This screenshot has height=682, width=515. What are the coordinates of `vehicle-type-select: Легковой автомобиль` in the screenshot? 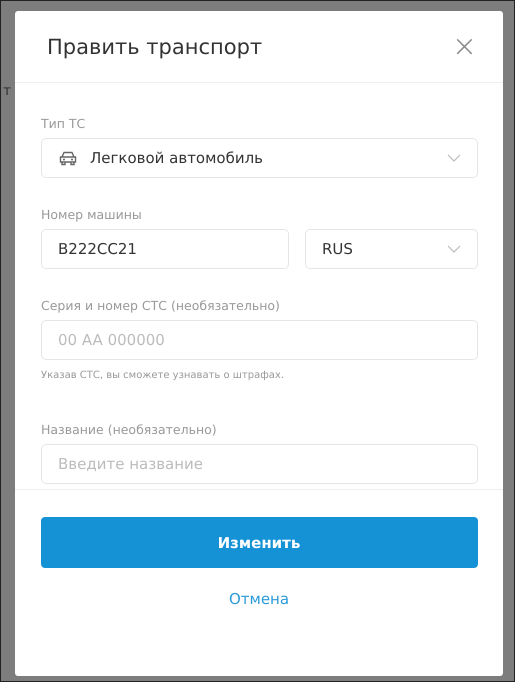 It's located at (259, 158).